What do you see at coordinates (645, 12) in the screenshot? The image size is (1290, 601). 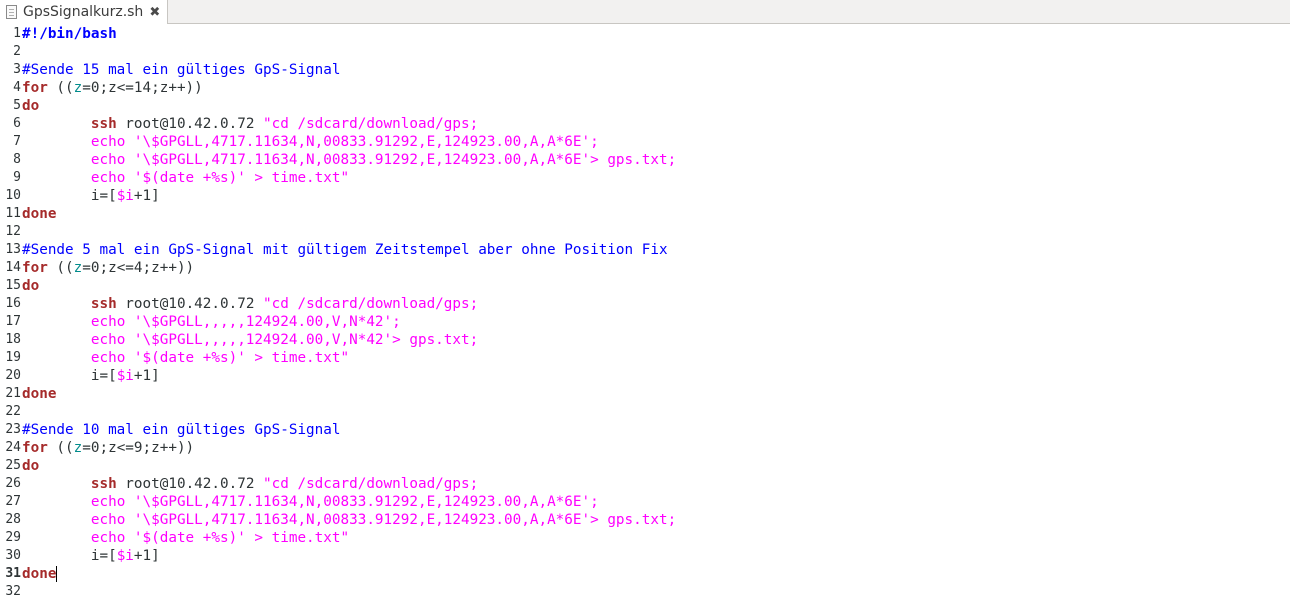 I see `tab-bar: GpsSignalkurz.sh ✖` at bounding box center [645, 12].